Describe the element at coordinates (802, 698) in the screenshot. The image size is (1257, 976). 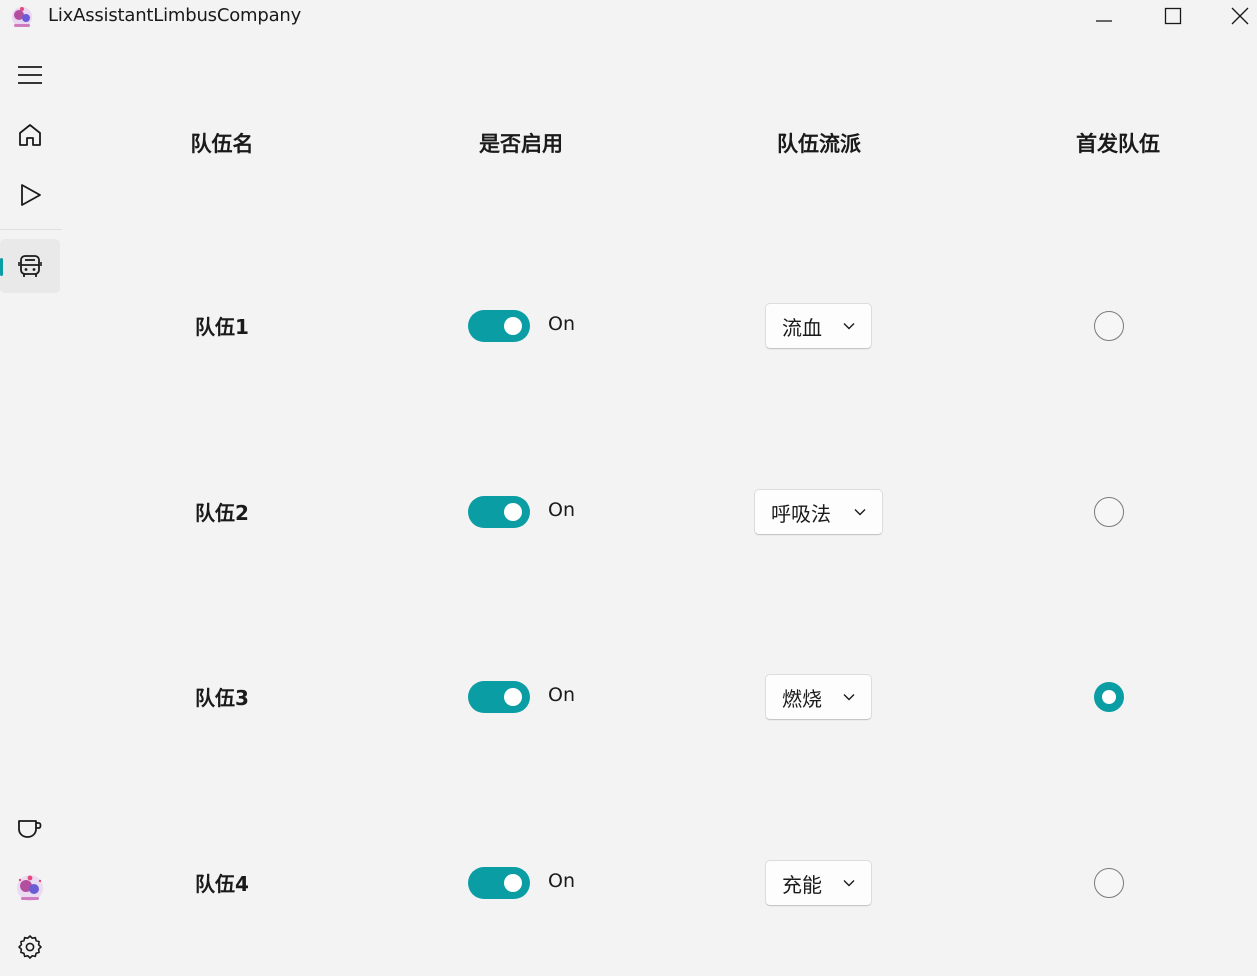
I see `style-dropdown-value: 燃烧` at that location.